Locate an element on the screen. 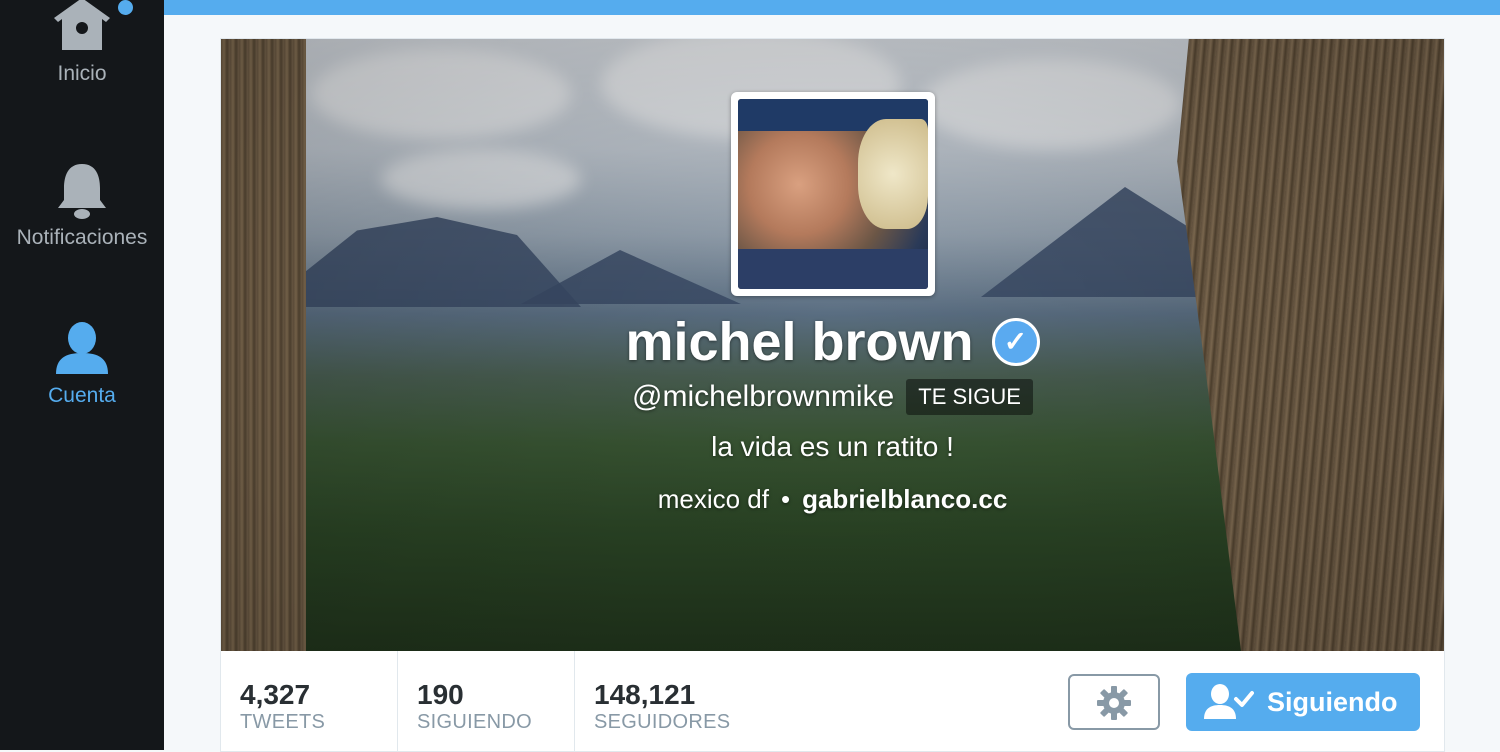 This screenshot has width=1500, height=752. stat-label: SEGUIDORES is located at coordinates (662, 722).